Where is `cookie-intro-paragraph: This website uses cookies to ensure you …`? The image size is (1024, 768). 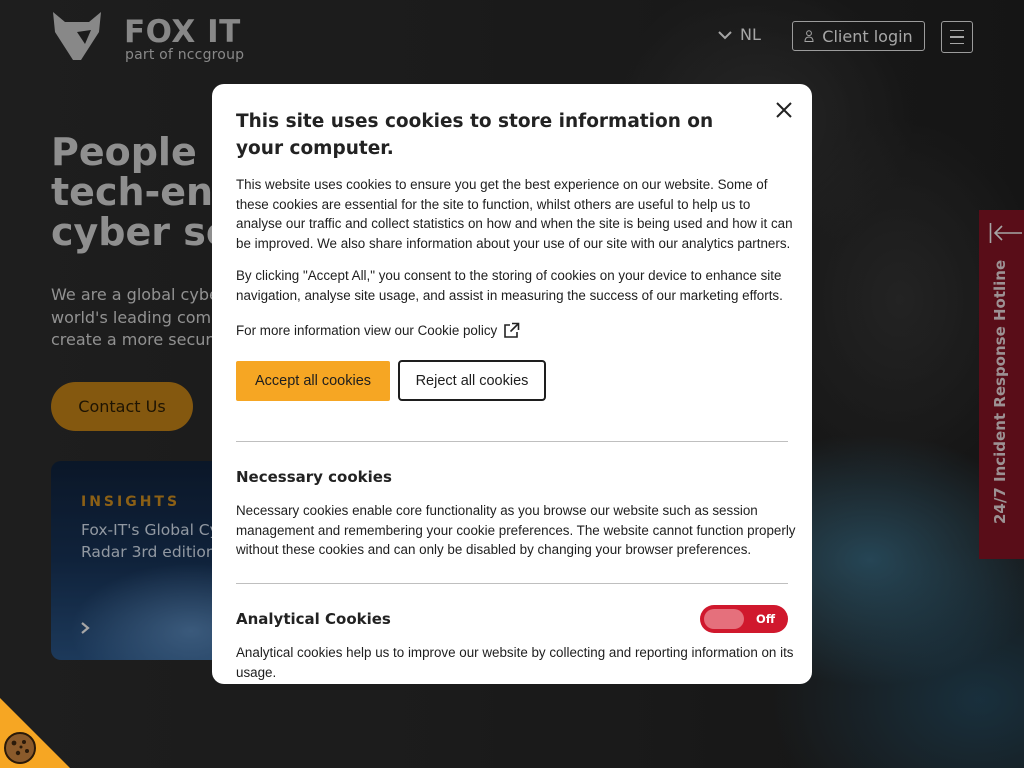
cookie-intro-paragraph: This website uses cookies to ensure you … is located at coordinates (514, 214).